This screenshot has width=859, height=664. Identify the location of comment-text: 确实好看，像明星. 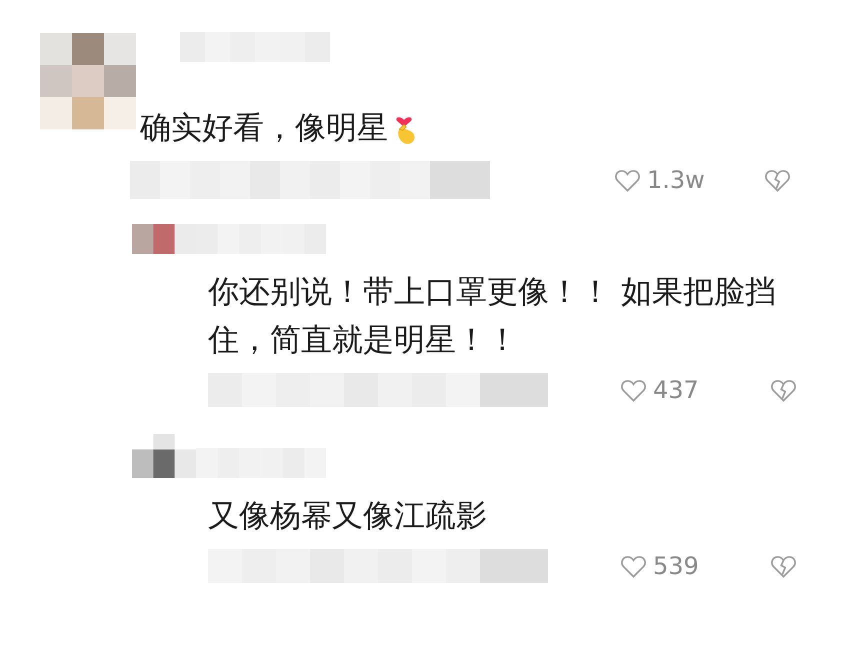
(264, 128).